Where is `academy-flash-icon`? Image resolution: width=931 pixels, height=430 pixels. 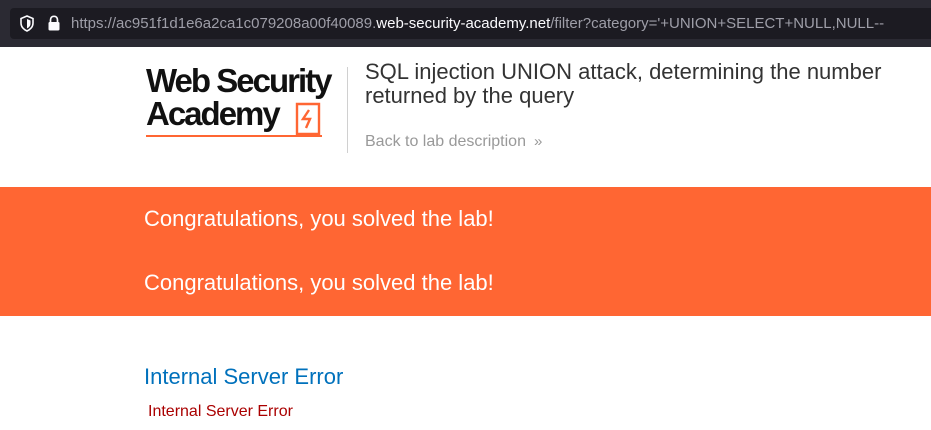
academy-flash-icon is located at coordinates (308, 119).